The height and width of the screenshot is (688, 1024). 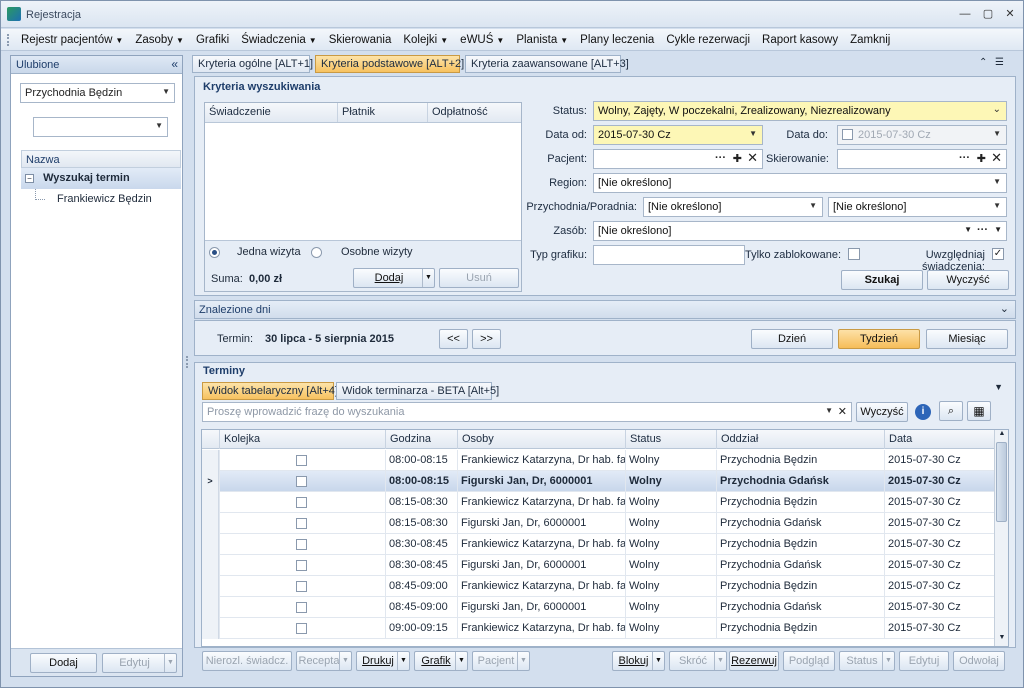 I want to click on col-payment: Odpłatność, so click(x=474, y=112).